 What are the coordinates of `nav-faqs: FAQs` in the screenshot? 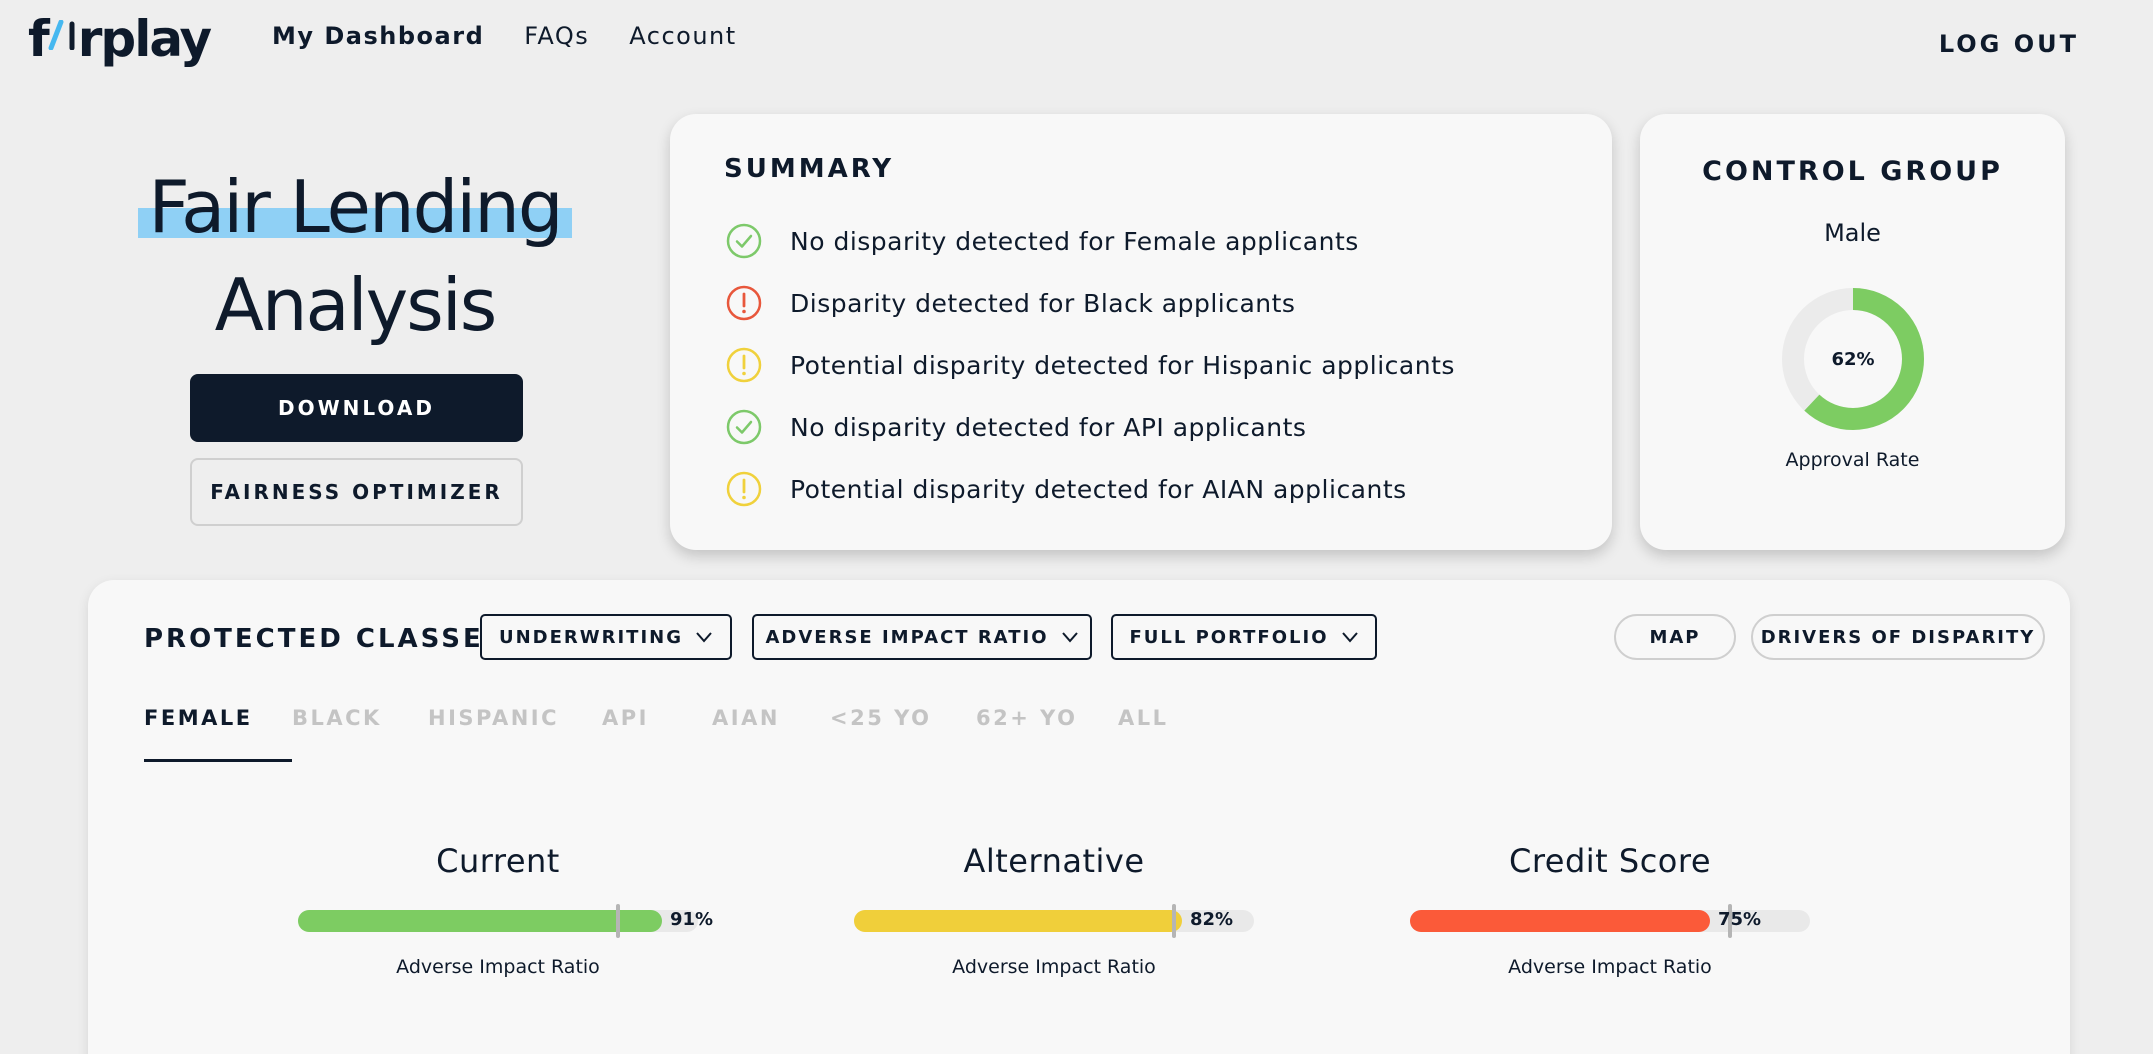 It's located at (556, 36).